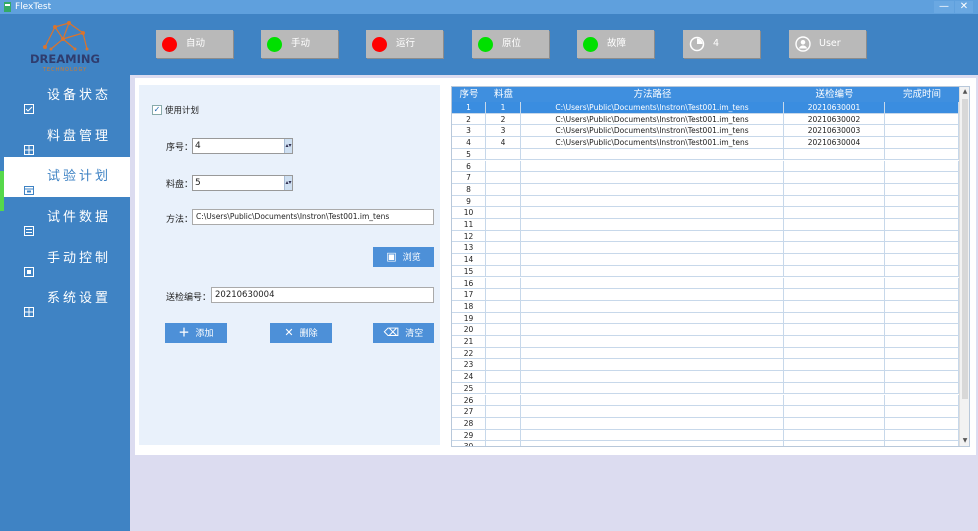 This screenshot has height=531, width=978. I want to click on status-indicator-4: 故障, so click(615, 44).